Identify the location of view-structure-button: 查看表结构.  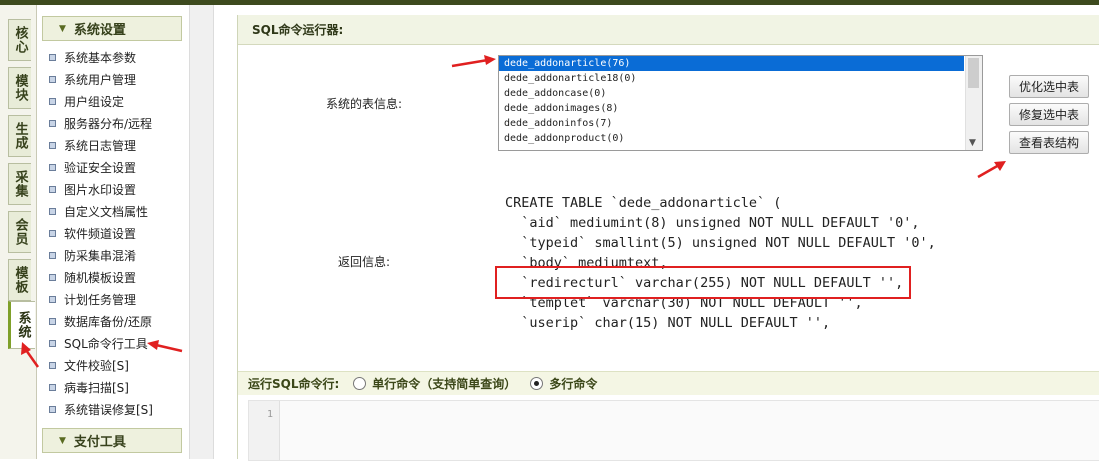
(1049, 142).